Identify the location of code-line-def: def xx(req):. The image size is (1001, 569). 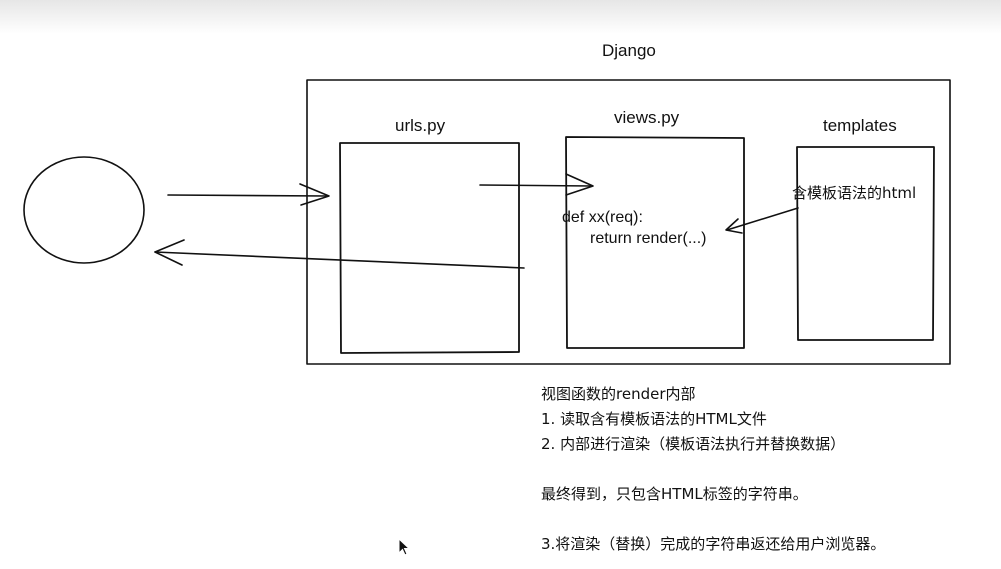
(602, 217).